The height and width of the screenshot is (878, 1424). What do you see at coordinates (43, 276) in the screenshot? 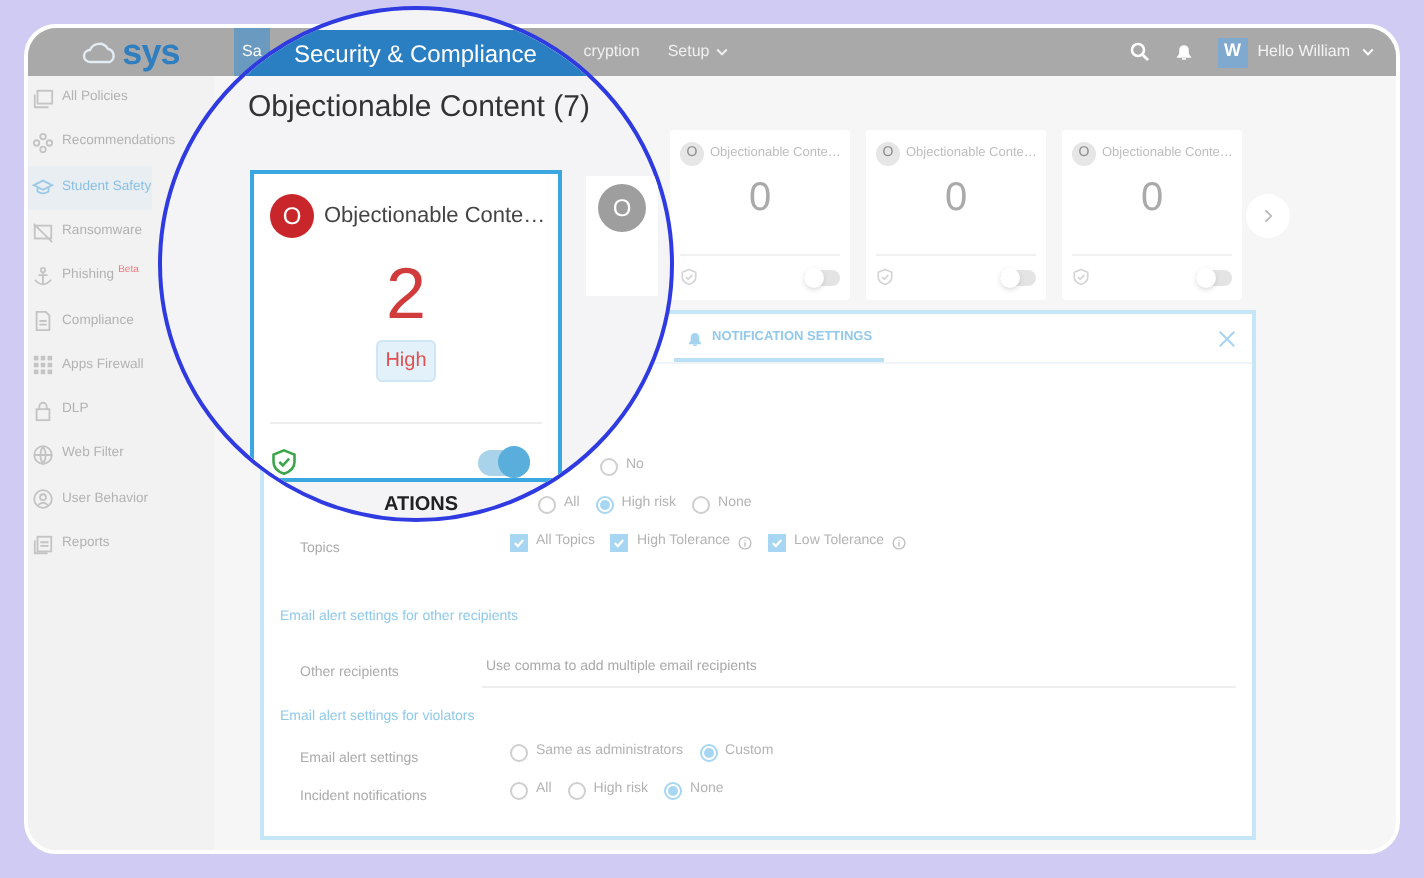
I see `anchor-icon` at bounding box center [43, 276].